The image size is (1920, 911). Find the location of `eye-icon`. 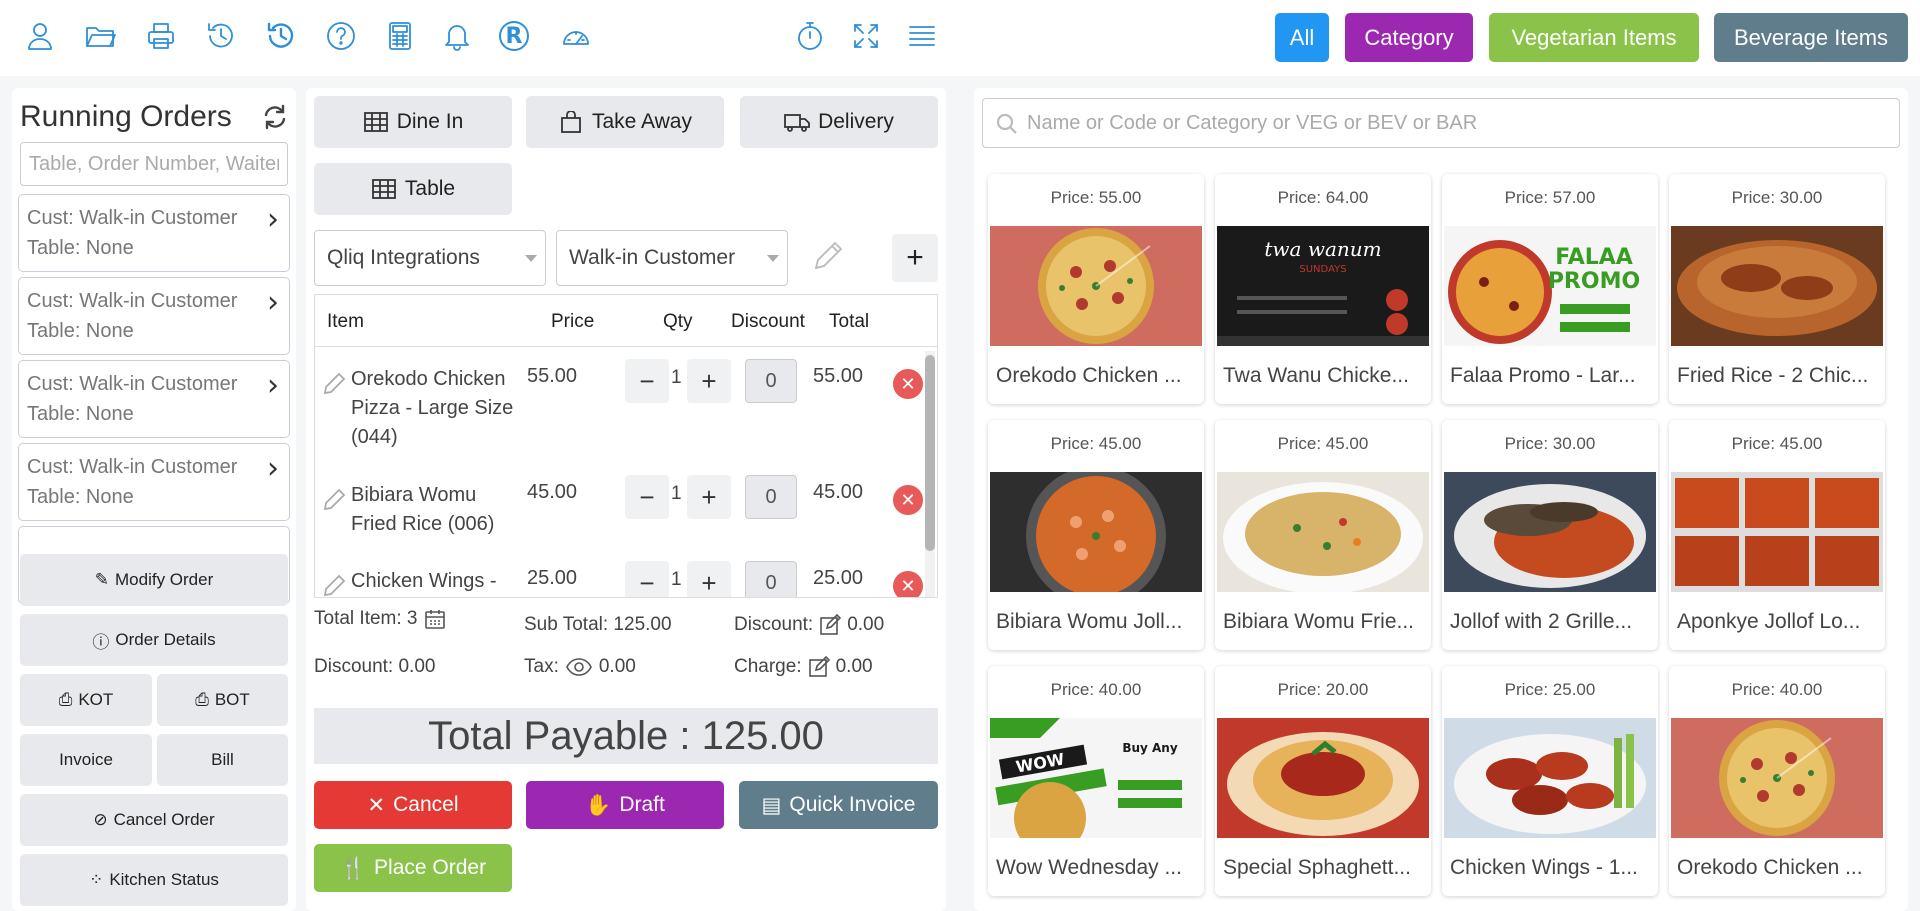

eye-icon is located at coordinates (579, 667).